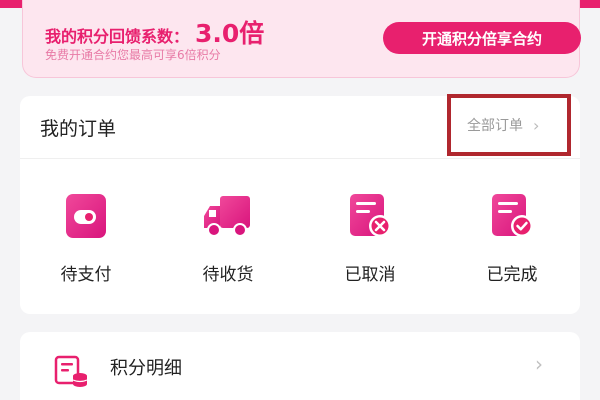 The width and height of the screenshot is (600, 400). I want to click on order-status-label: 待支付, so click(86, 275).